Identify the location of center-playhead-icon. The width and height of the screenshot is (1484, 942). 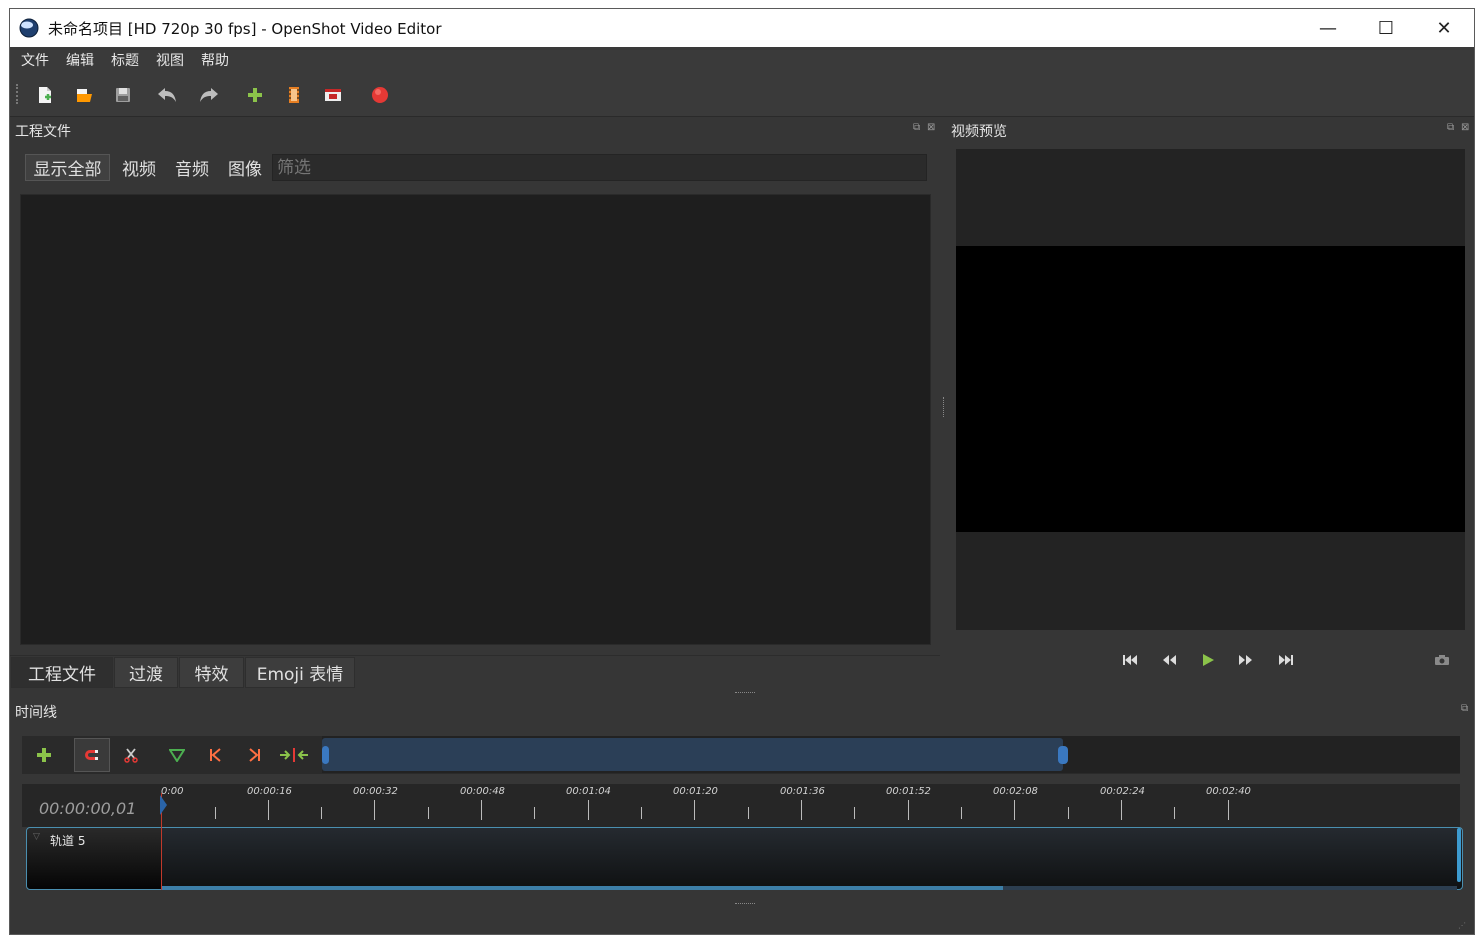
(294, 755).